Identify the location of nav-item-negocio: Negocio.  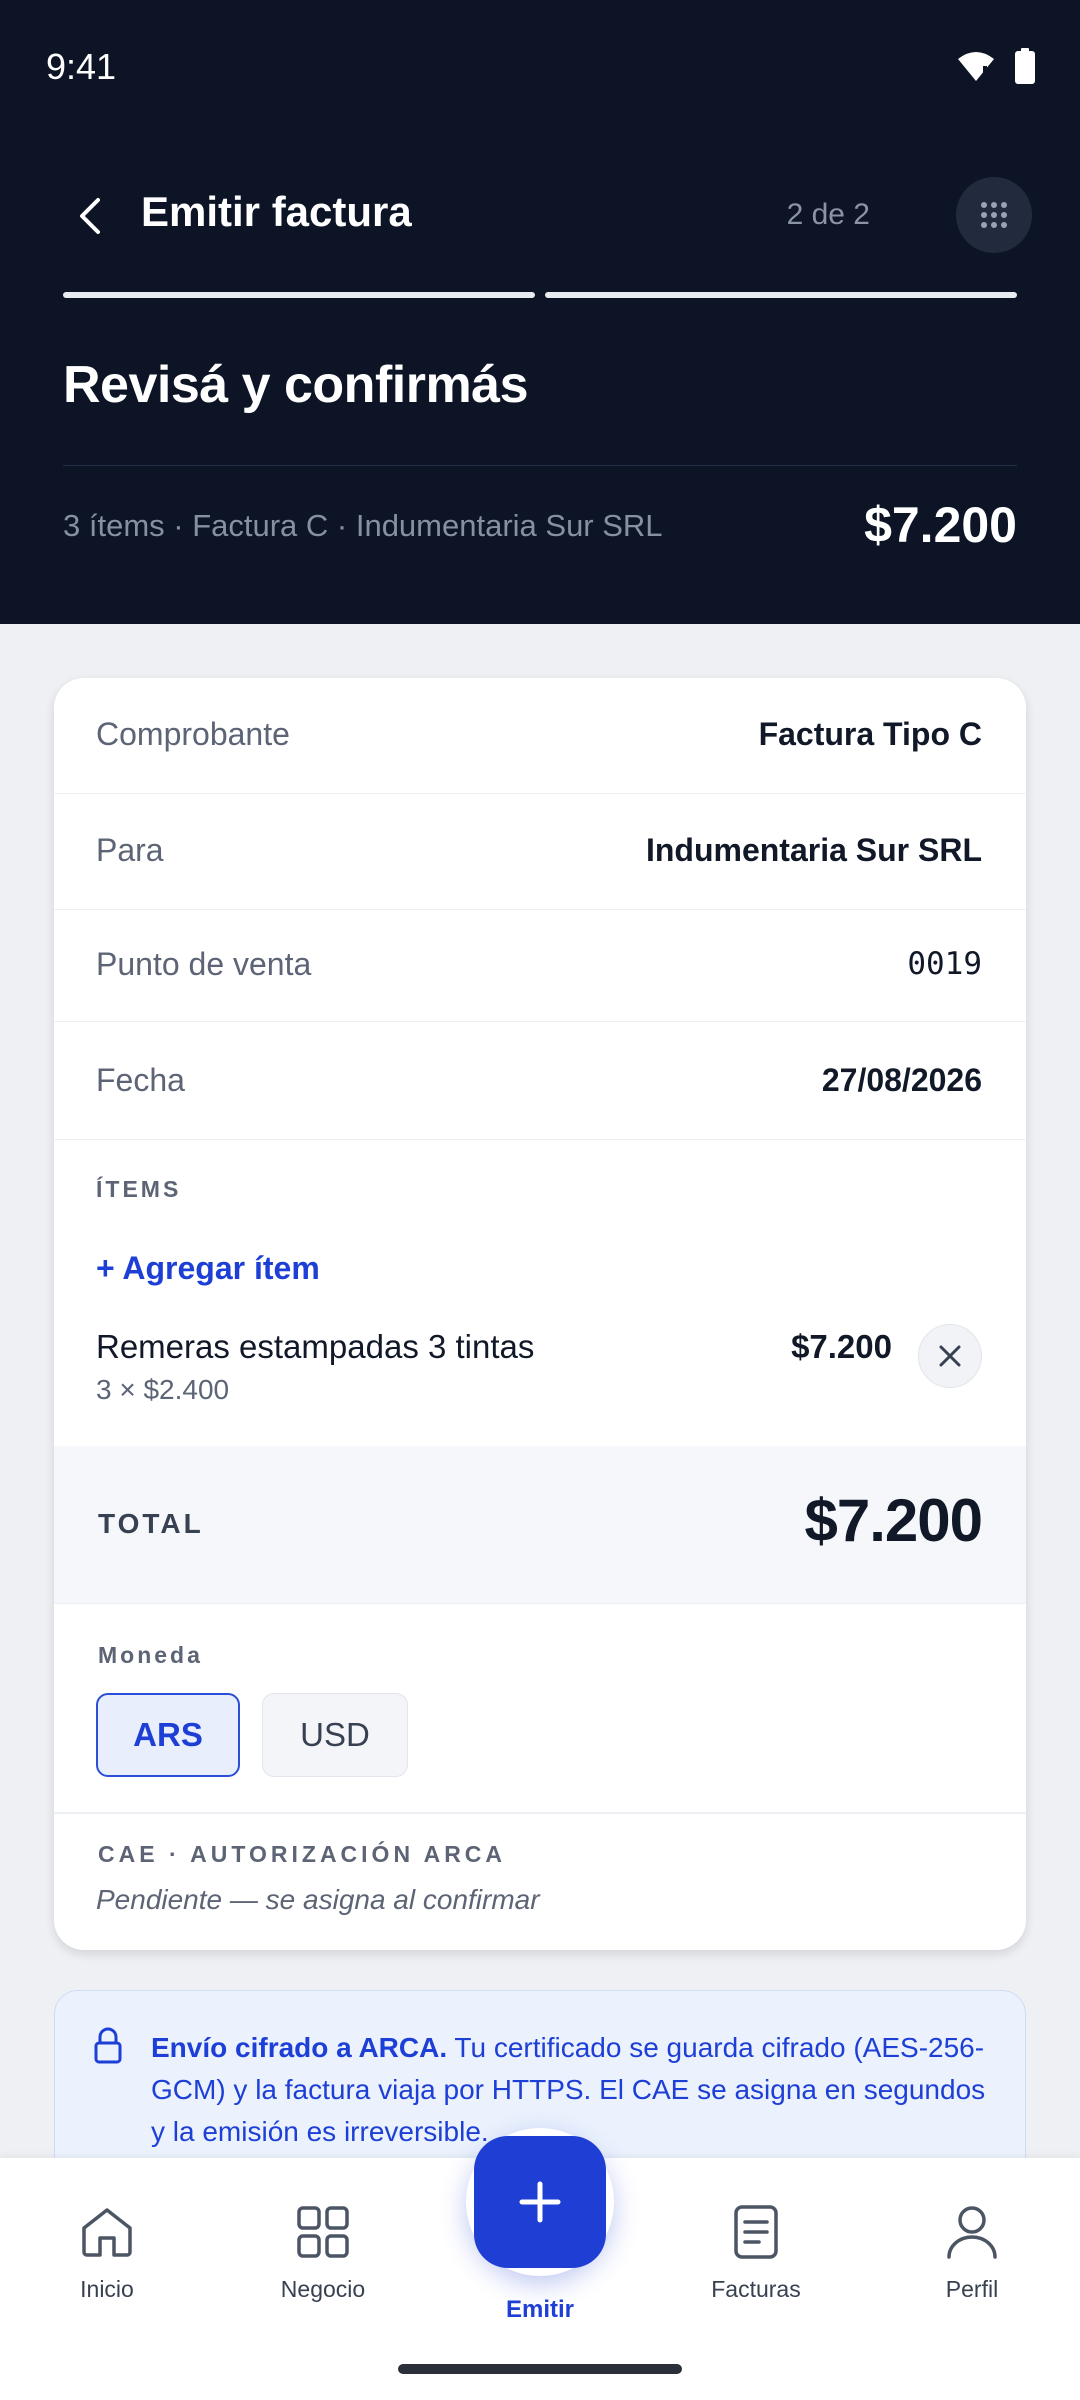
(323, 2252).